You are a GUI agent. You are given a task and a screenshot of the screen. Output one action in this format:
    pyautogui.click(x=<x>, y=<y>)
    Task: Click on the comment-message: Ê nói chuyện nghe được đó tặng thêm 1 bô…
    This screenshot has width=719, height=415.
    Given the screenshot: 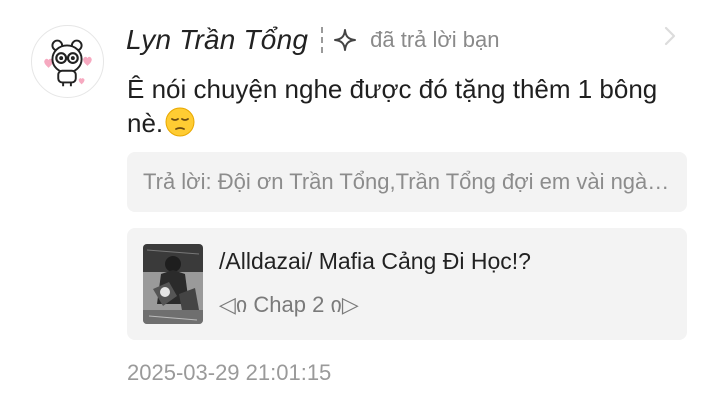 What is the action you would take?
    pyautogui.click(x=407, y=106)
    